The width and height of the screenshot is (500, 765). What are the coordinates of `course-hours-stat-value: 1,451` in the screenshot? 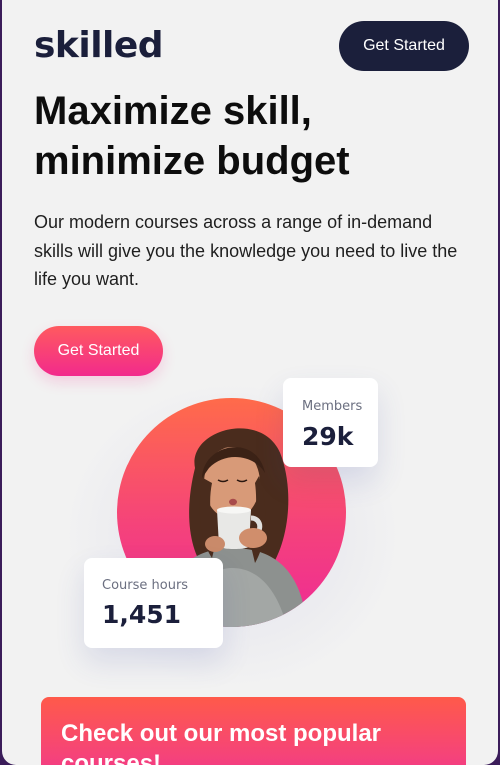 It's located at (142, 614).